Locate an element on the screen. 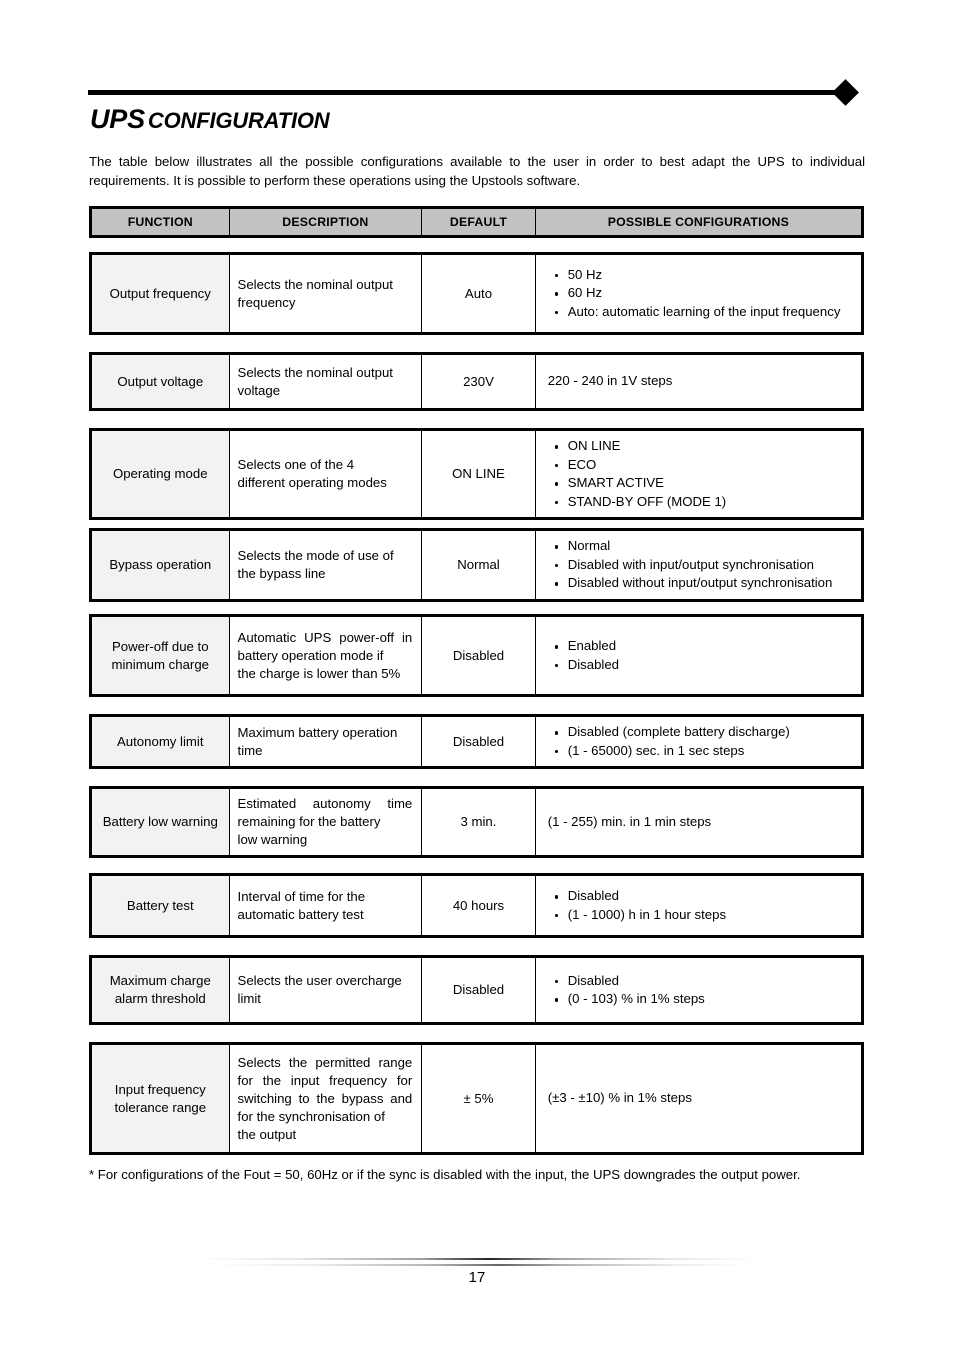 The image size is (954, 1350). page-title-main: UPS is located at coordinates (117, 119).